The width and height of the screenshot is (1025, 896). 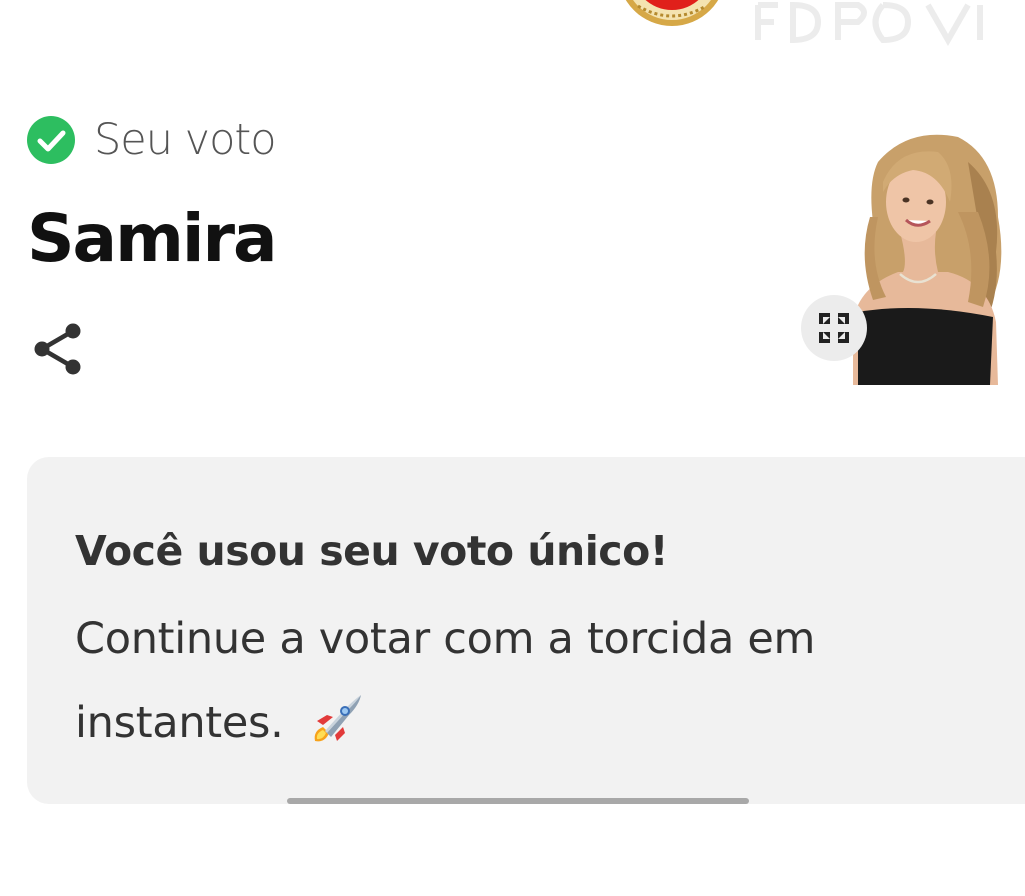 What do you see at coordinates (152, 238) in the screenshot?
I see `candidate-name: Samira` at bounding box center [152, 238].